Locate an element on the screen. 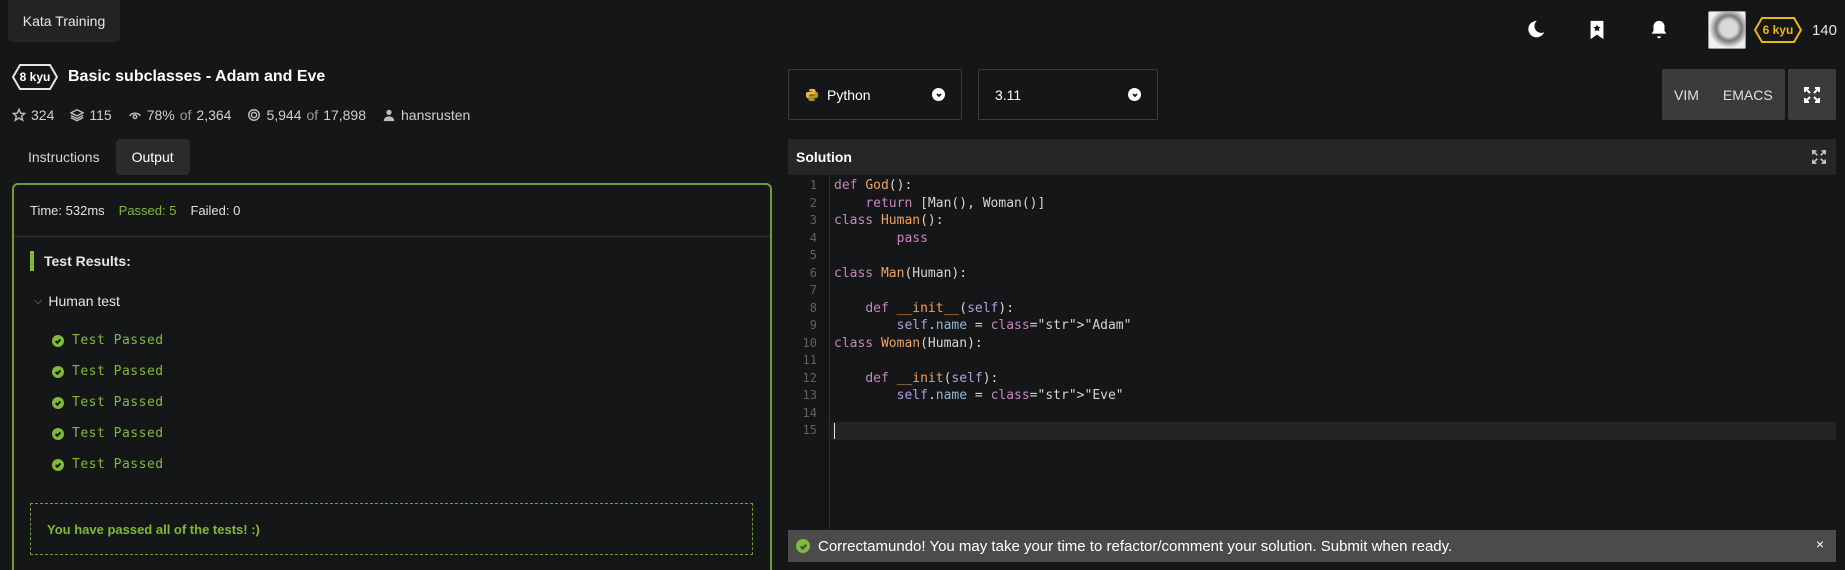 The height and width of the screenshot is (570, 1845). fullscreen-button is located at coordinates (1812, 94).